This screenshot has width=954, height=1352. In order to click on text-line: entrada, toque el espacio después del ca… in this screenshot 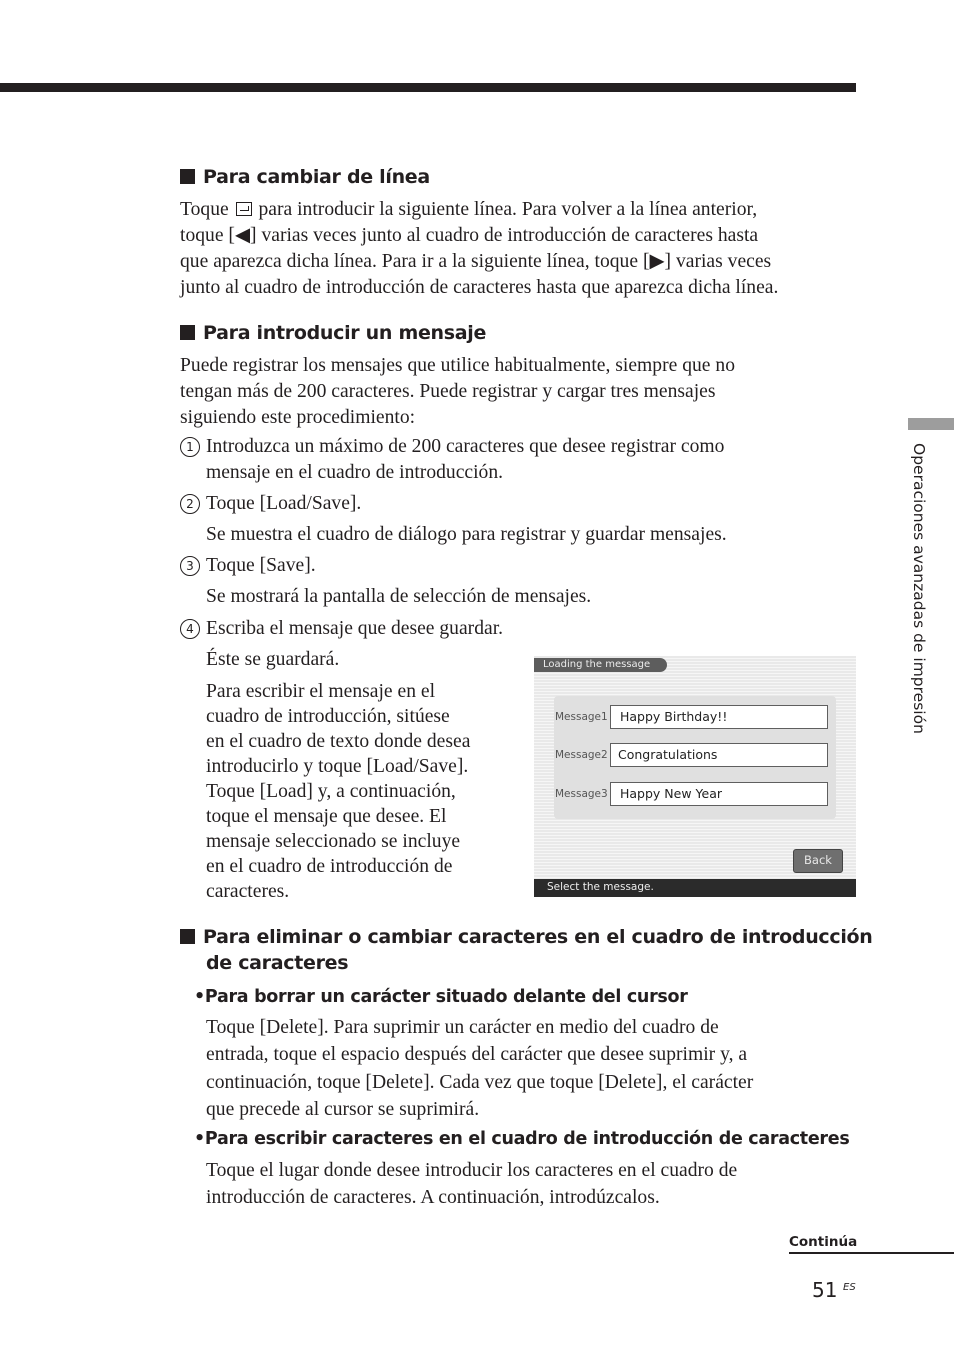, I will do `click(477, 1055)`.